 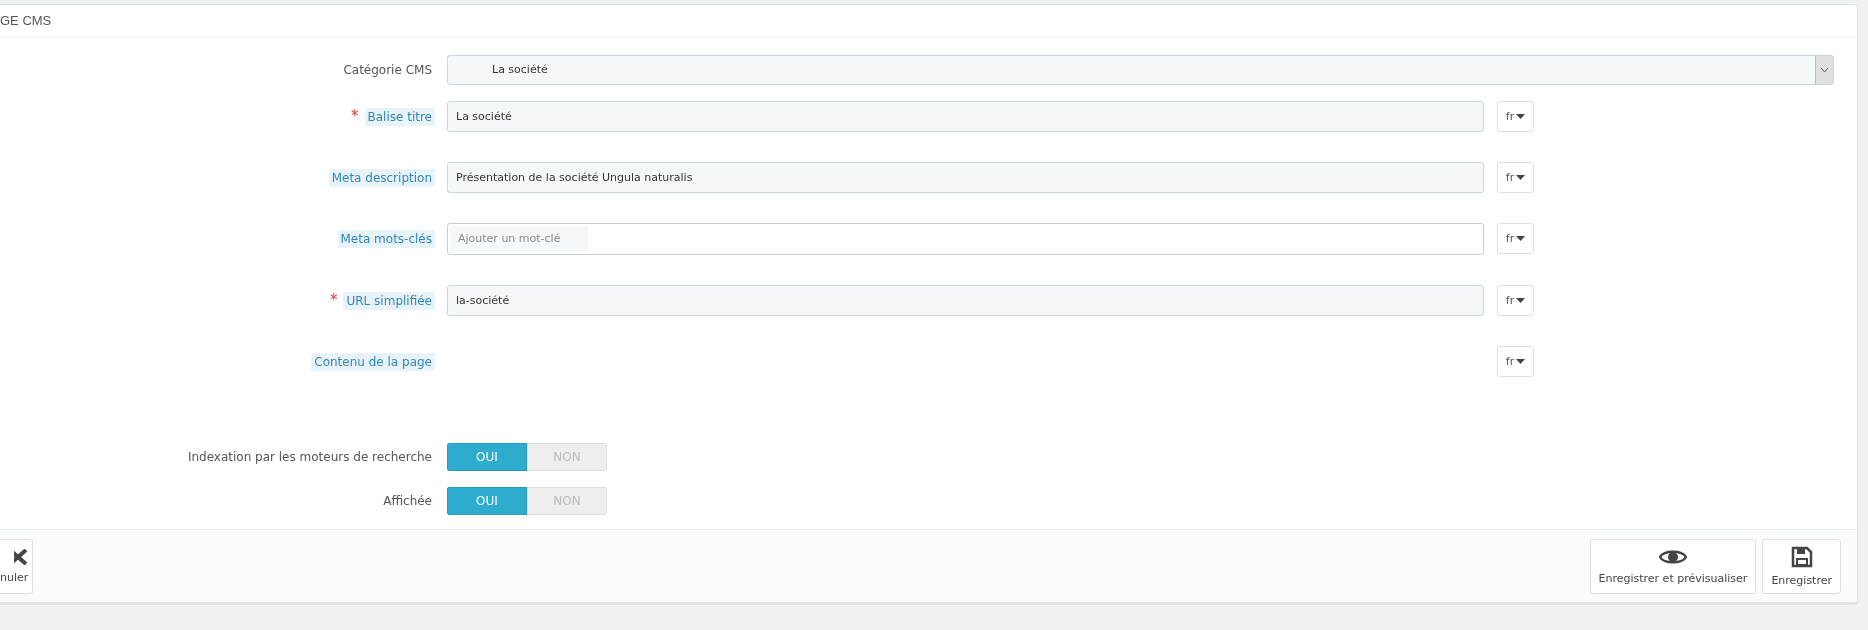 I want to click on keywords-field: Ajouter un mot-clé, so click(x=965, y=238).